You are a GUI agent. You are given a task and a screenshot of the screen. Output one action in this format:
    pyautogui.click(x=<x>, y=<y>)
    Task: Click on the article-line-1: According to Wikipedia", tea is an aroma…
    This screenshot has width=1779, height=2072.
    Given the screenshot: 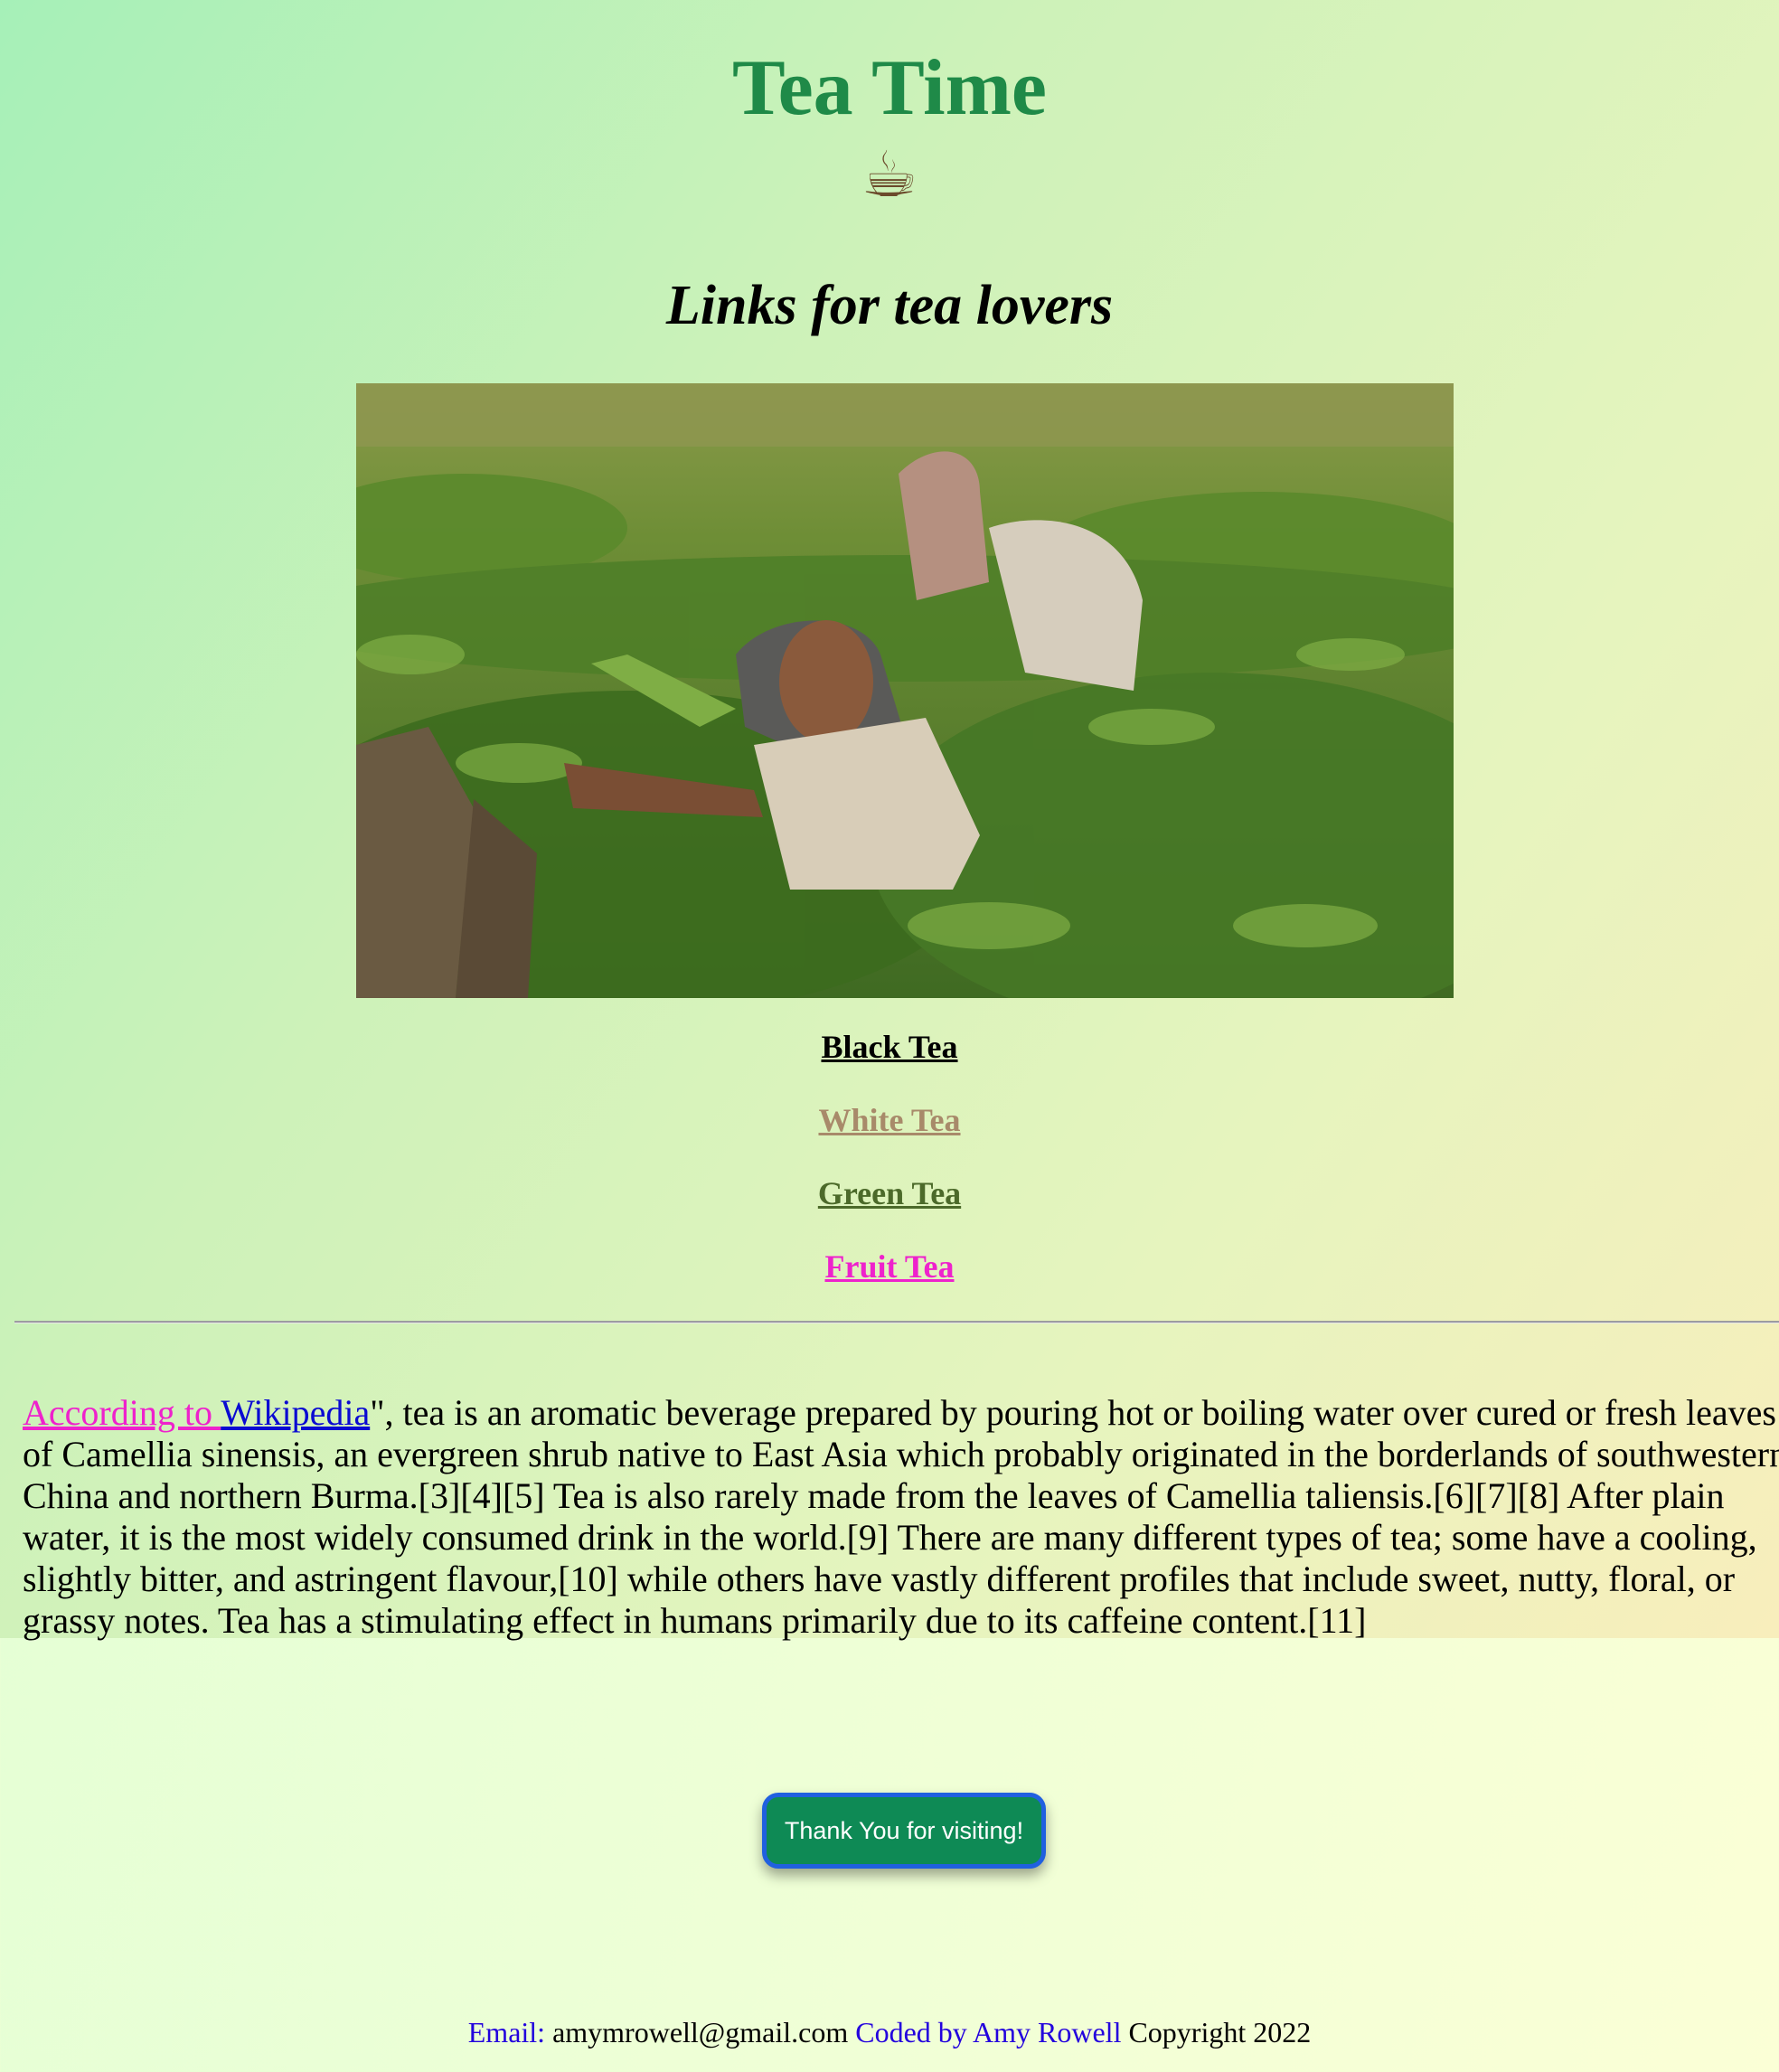 What is the action you would take?
    pyautogui.click(x=901, y=1413)
    